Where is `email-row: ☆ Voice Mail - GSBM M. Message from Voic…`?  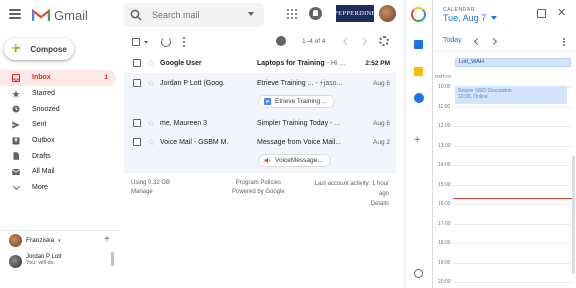
email-row: ☆ Voice Mail - GSBM M. Message from Voic… is located at coordinates (260, 153).